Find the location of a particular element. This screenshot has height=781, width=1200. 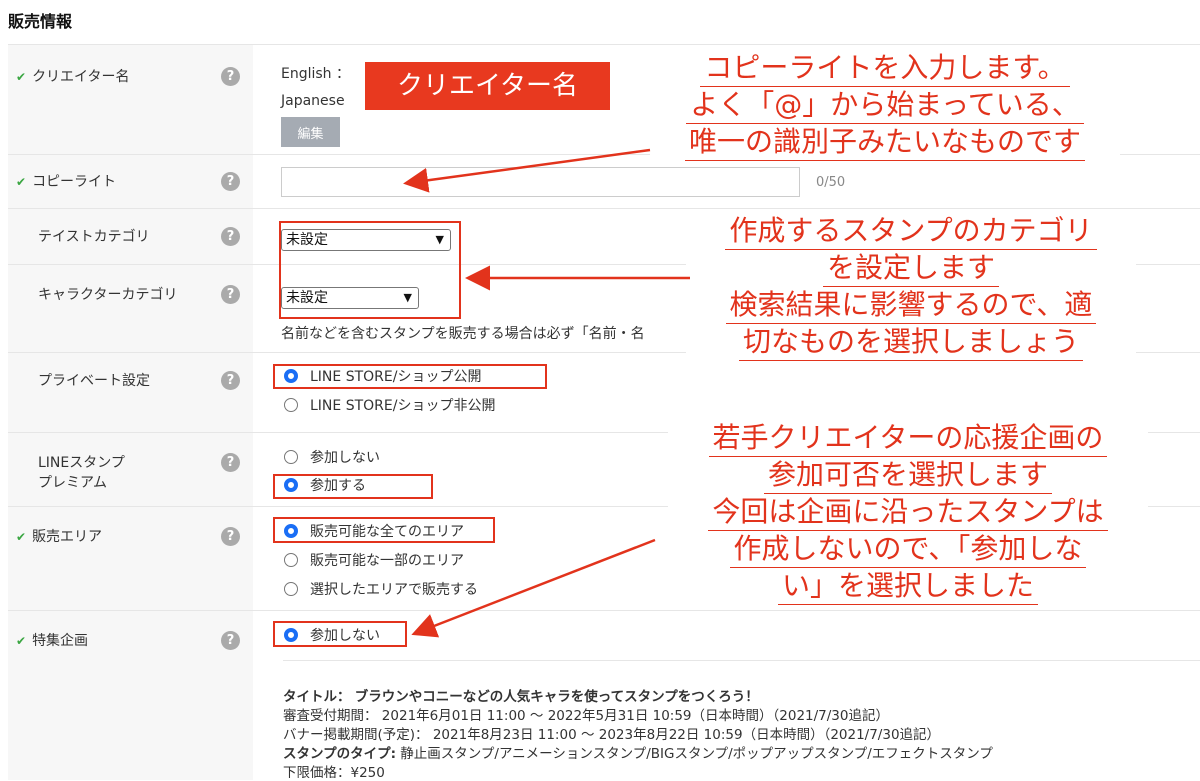

arrow-to-copyright is located at coordinates (527, 170).